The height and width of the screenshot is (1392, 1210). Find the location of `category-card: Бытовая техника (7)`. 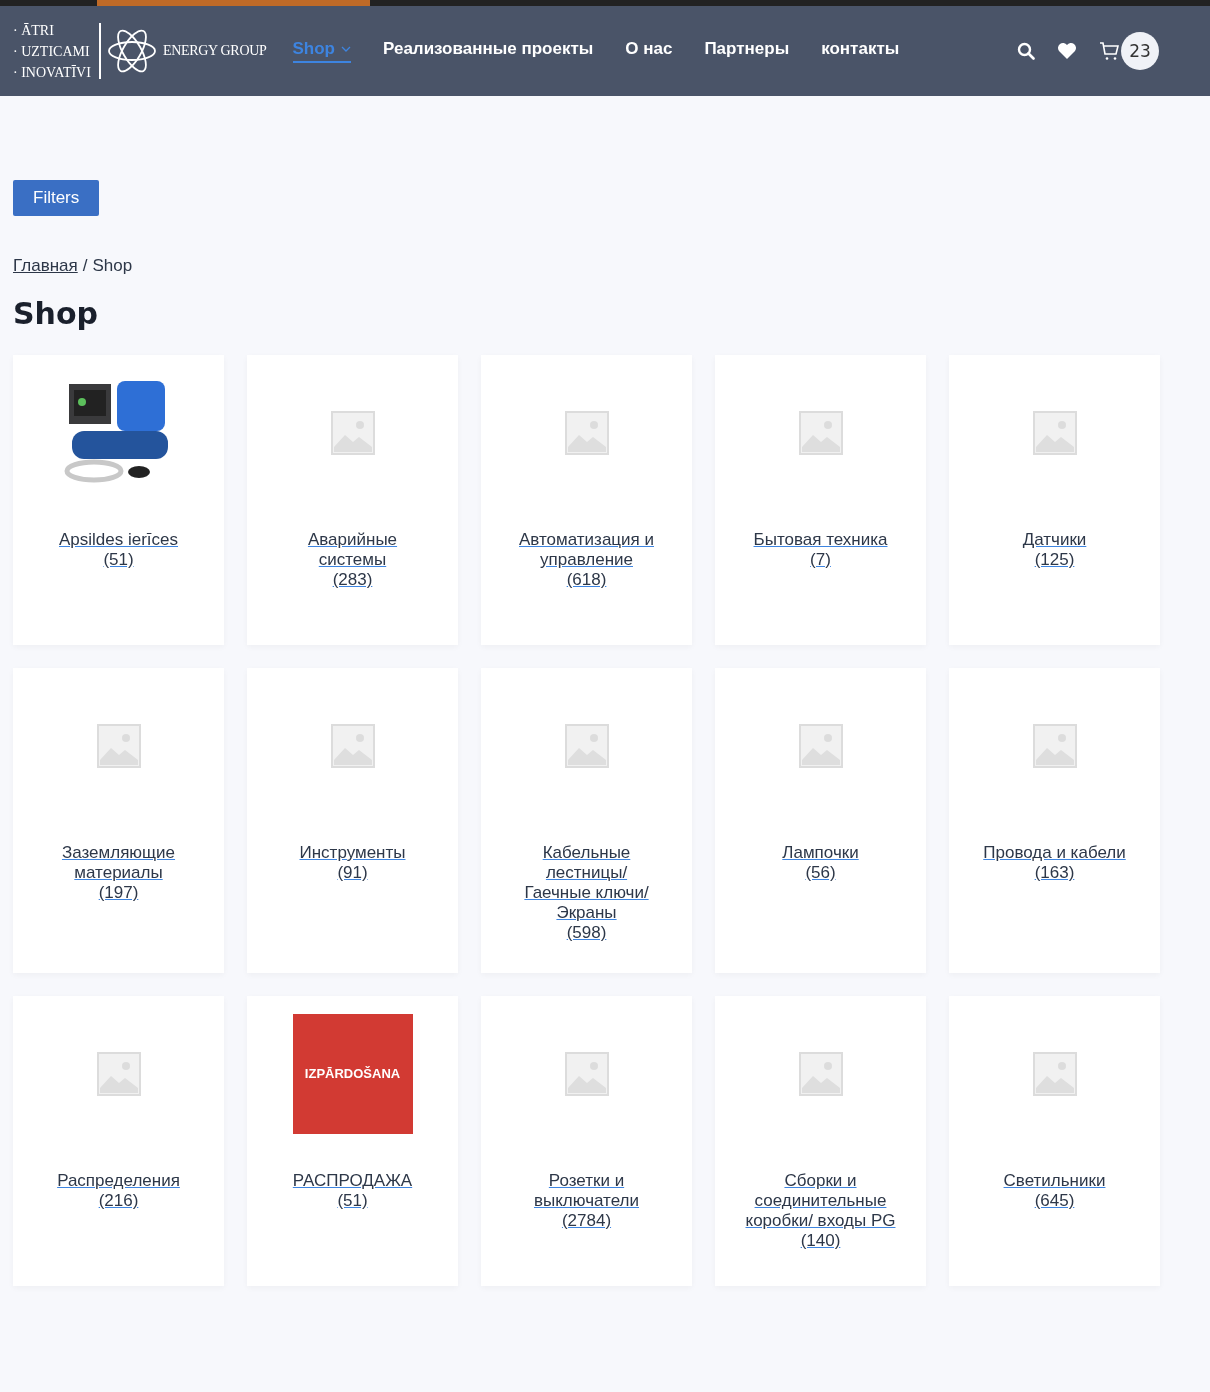

category-card: Бытовая техника (7) is located at coordinates (820, 500).